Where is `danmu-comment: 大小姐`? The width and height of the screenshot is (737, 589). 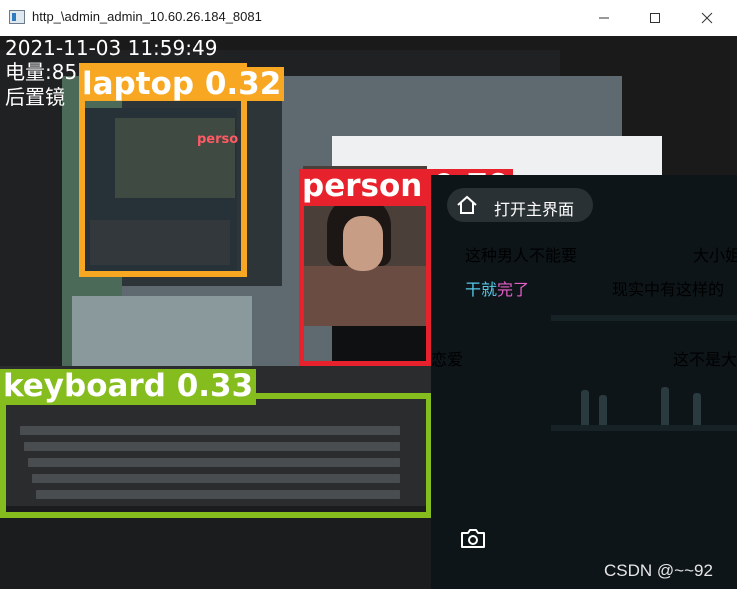
danmu-comment: 大小姐 is located at coordinates (715, 255).